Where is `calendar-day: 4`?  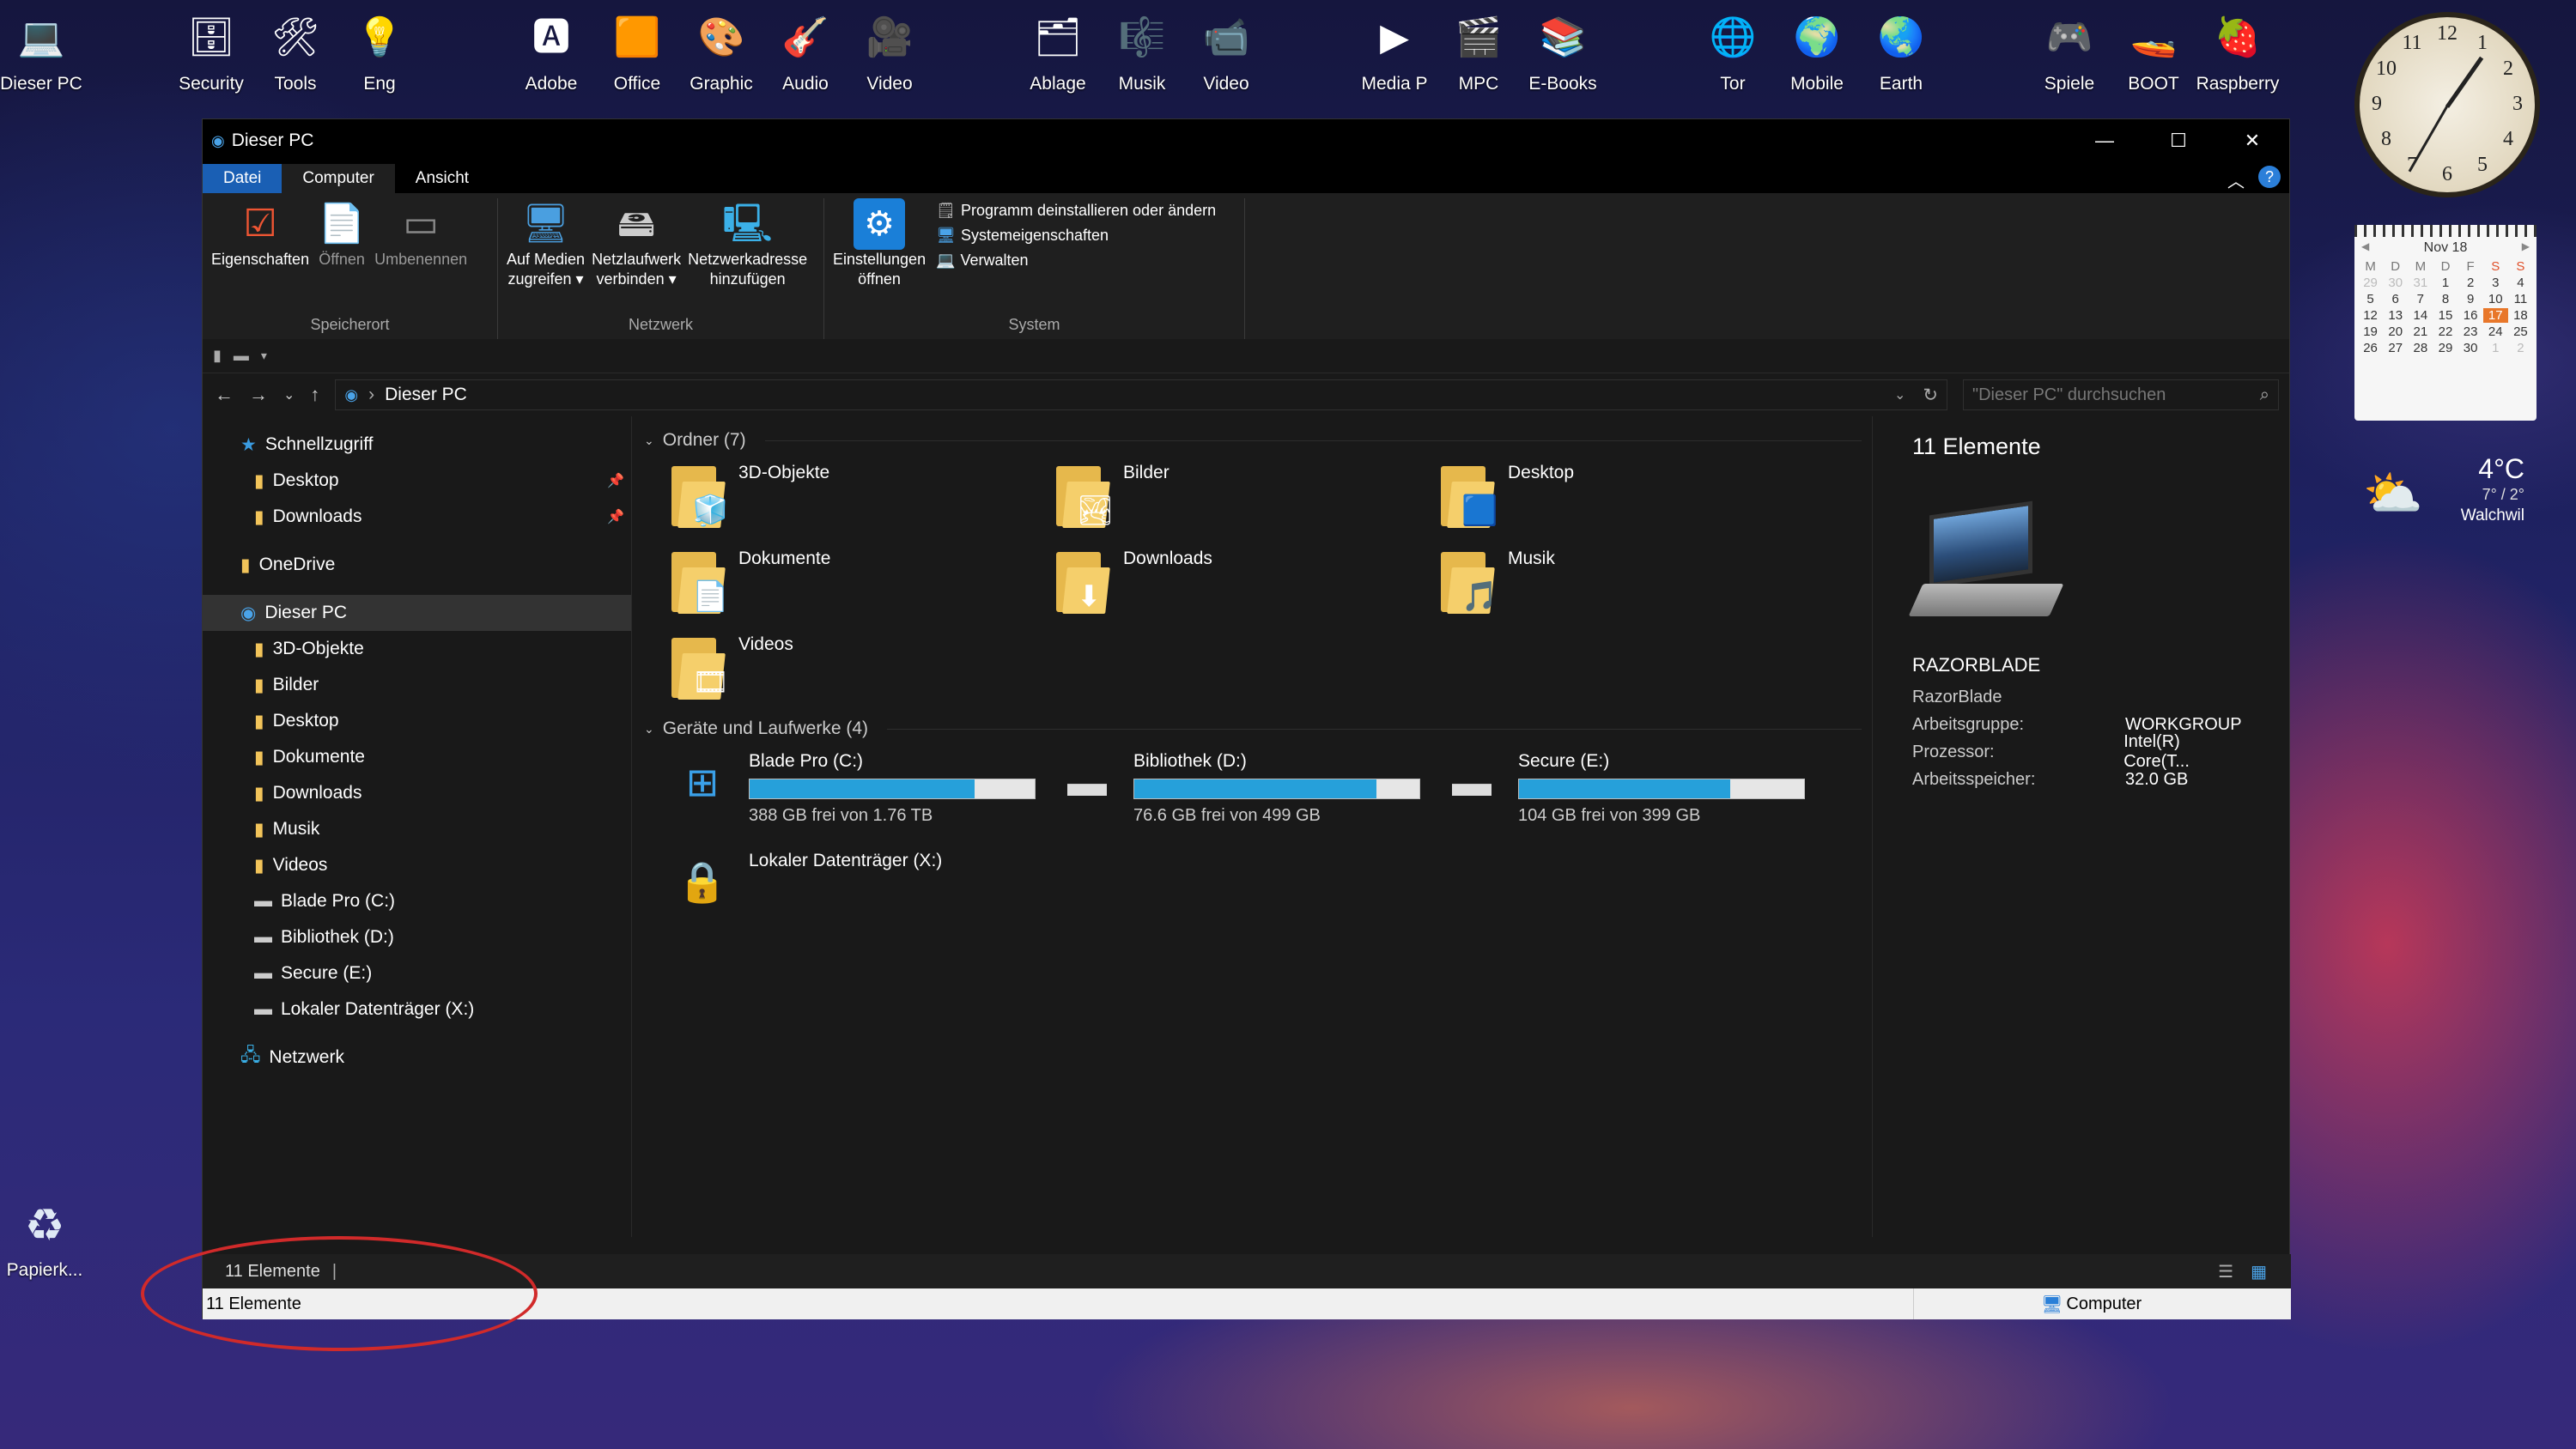
calendar-day: 4 is located at coordinates (2521, 283).